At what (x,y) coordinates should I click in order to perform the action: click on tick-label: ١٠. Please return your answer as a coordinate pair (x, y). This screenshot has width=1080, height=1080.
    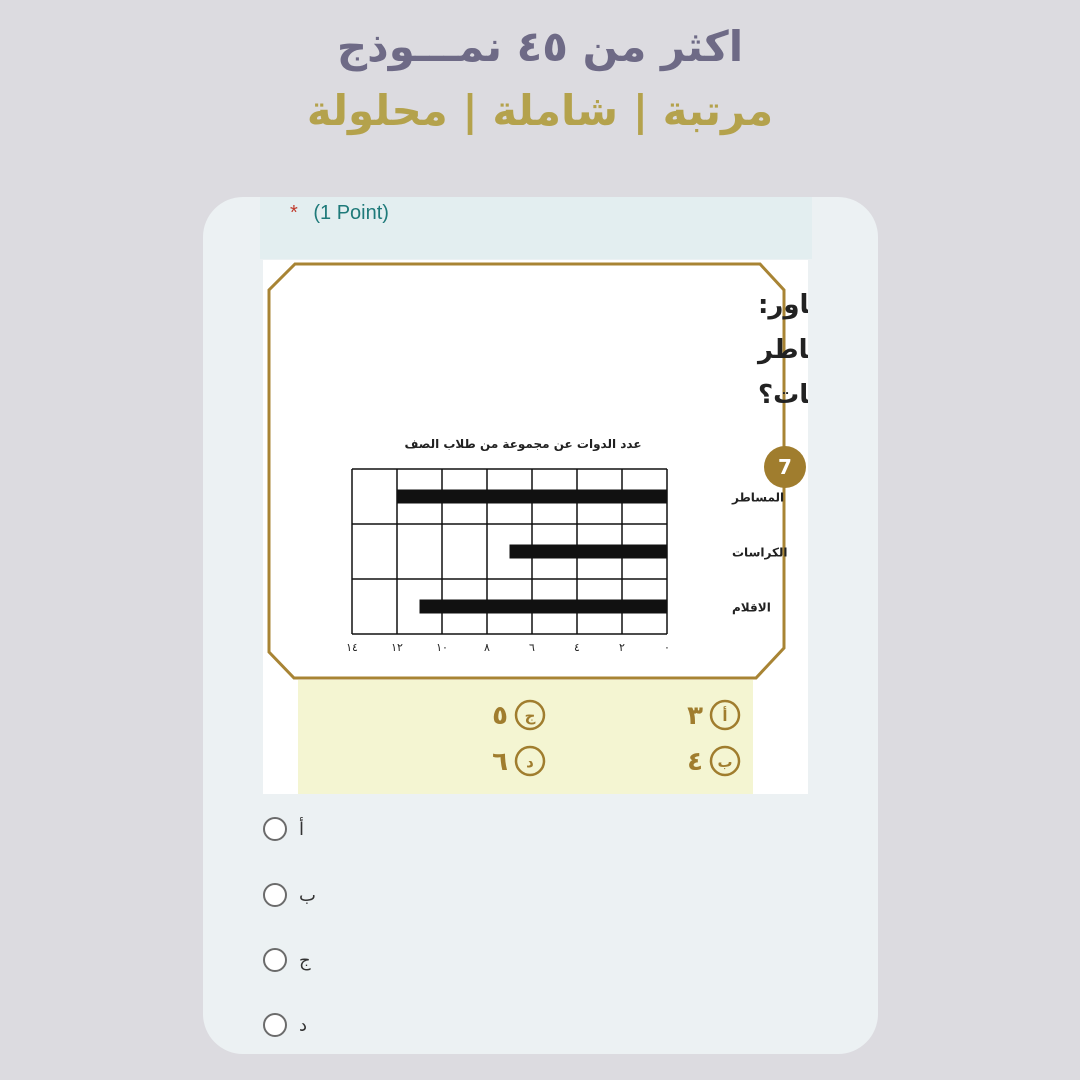
    Looking at the image, I should click on (442, 647).